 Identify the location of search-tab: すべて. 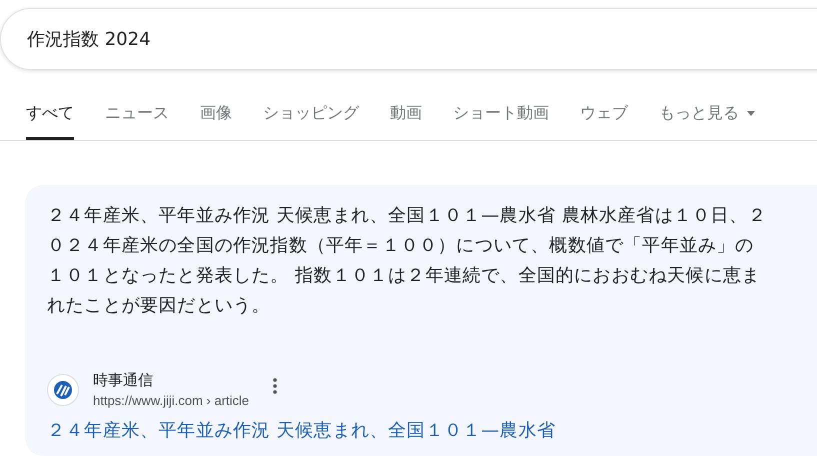
(50, 118).